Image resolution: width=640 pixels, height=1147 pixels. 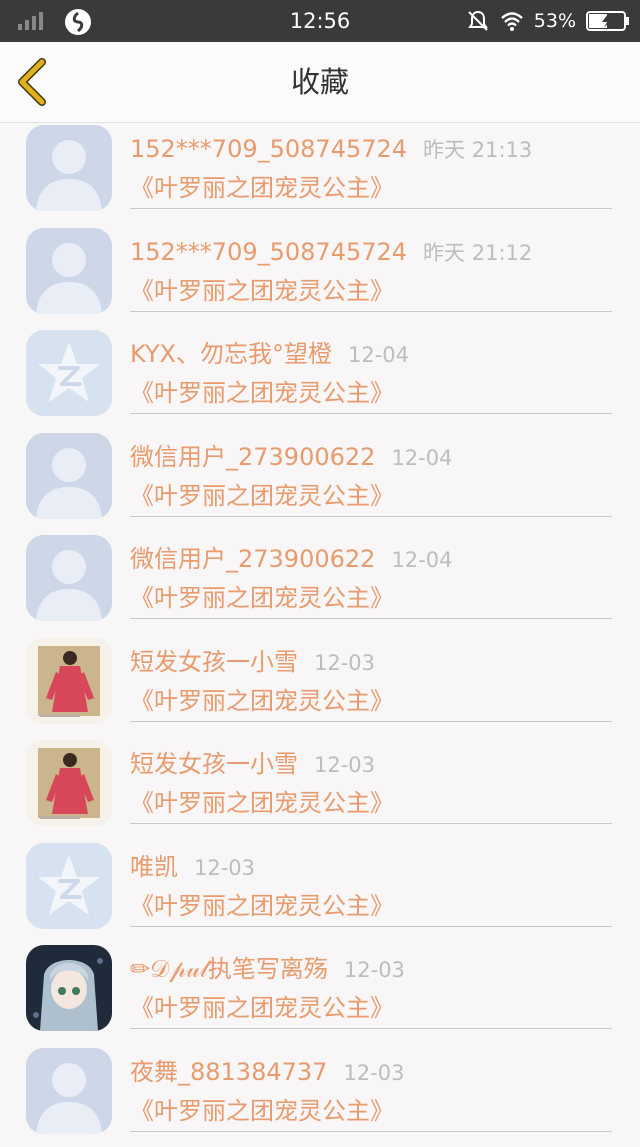 I want to click on battery-charging-icon, so click(x=608, y=21).